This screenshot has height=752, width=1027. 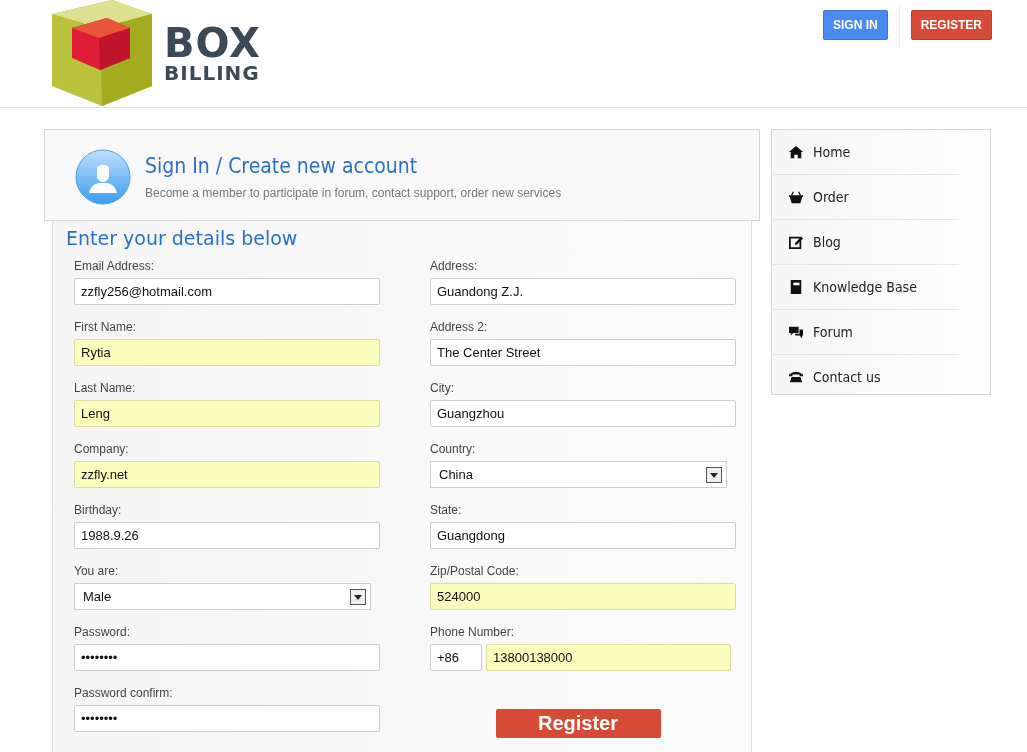 I want to click on field-label: Address:, so click(x=454, y=266).